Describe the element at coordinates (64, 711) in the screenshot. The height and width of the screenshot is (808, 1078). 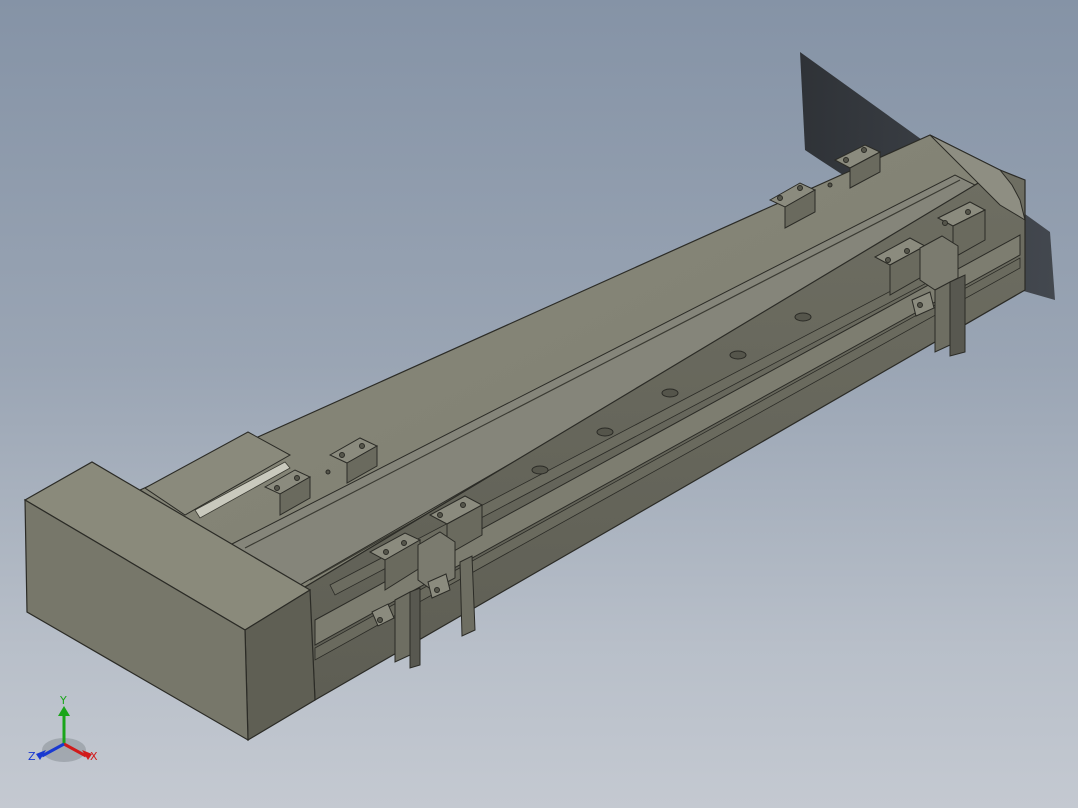
I see `y-axis-arrow-icon` at that location.